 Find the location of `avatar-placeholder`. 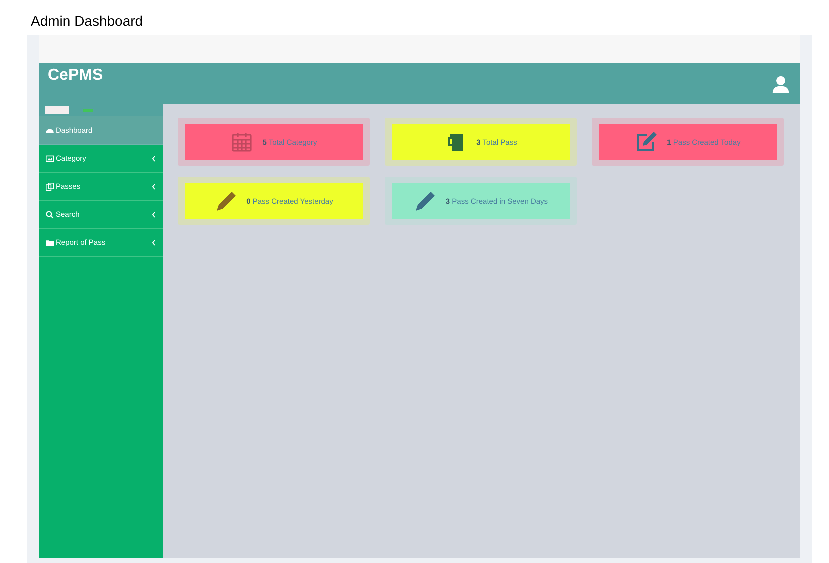

avatar-placeholder is located at coordinates (57, 110).